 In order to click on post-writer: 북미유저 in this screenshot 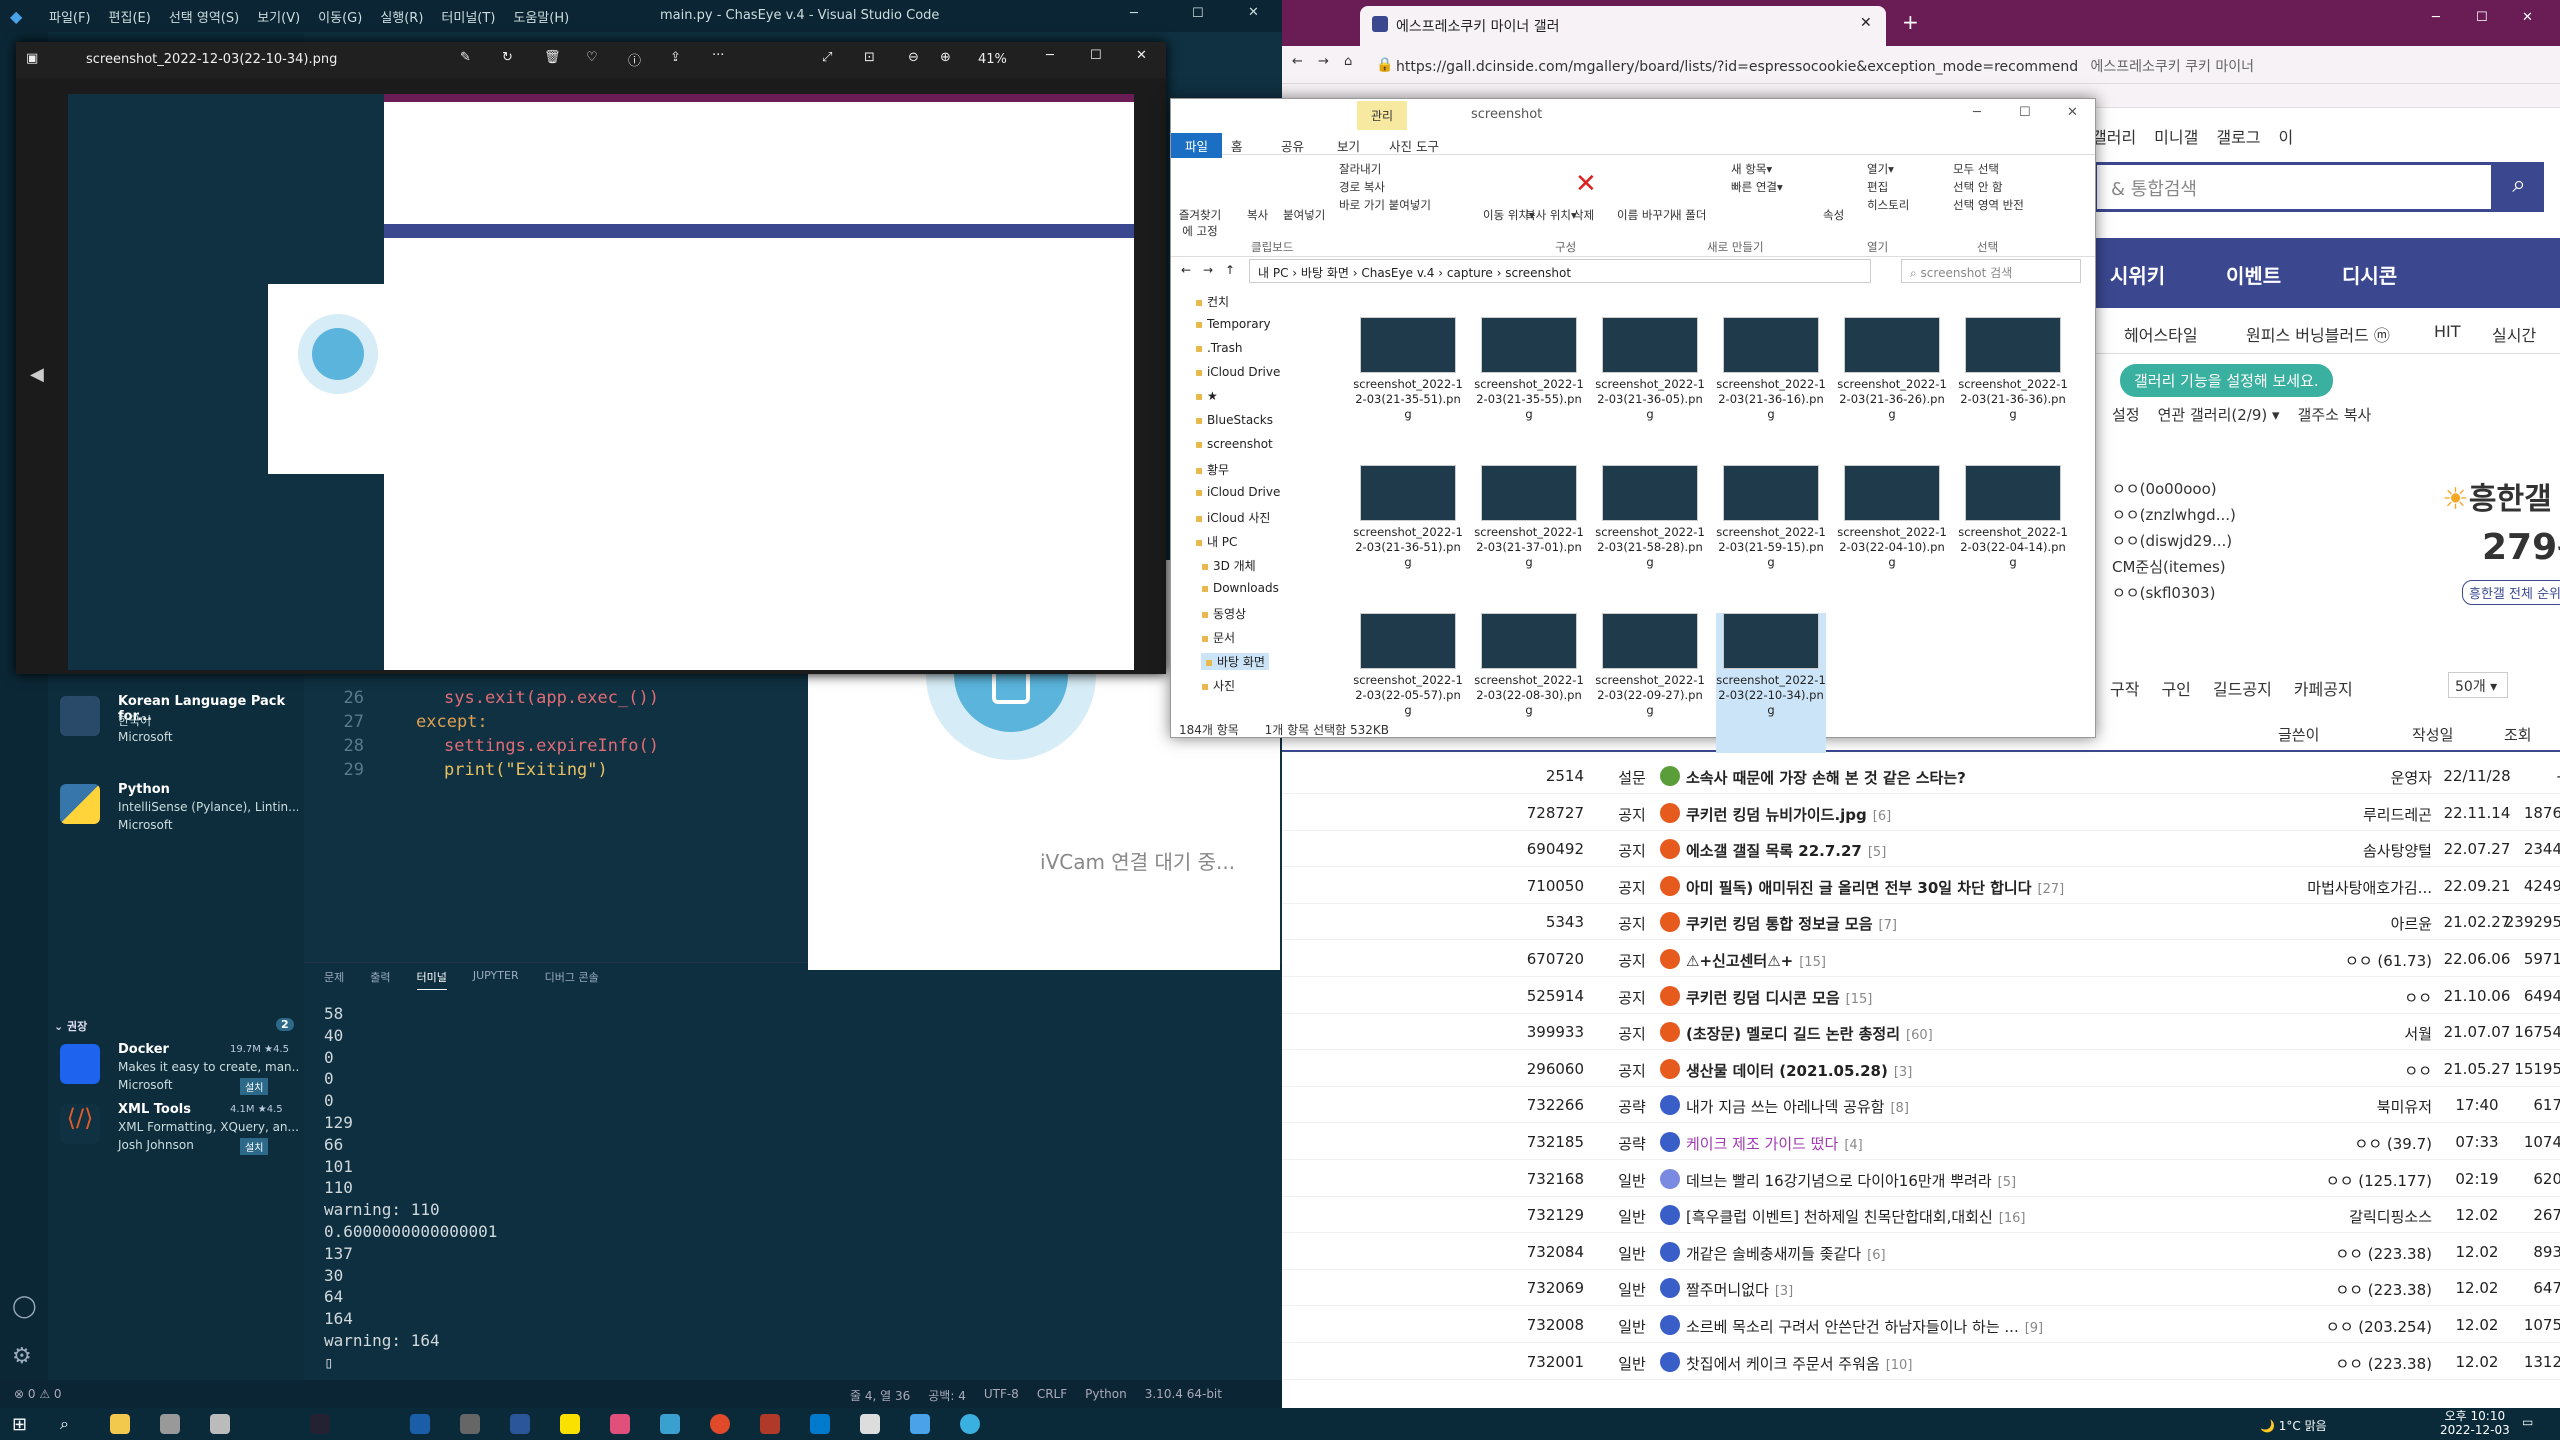, I will do `click(2307, 1106)`.